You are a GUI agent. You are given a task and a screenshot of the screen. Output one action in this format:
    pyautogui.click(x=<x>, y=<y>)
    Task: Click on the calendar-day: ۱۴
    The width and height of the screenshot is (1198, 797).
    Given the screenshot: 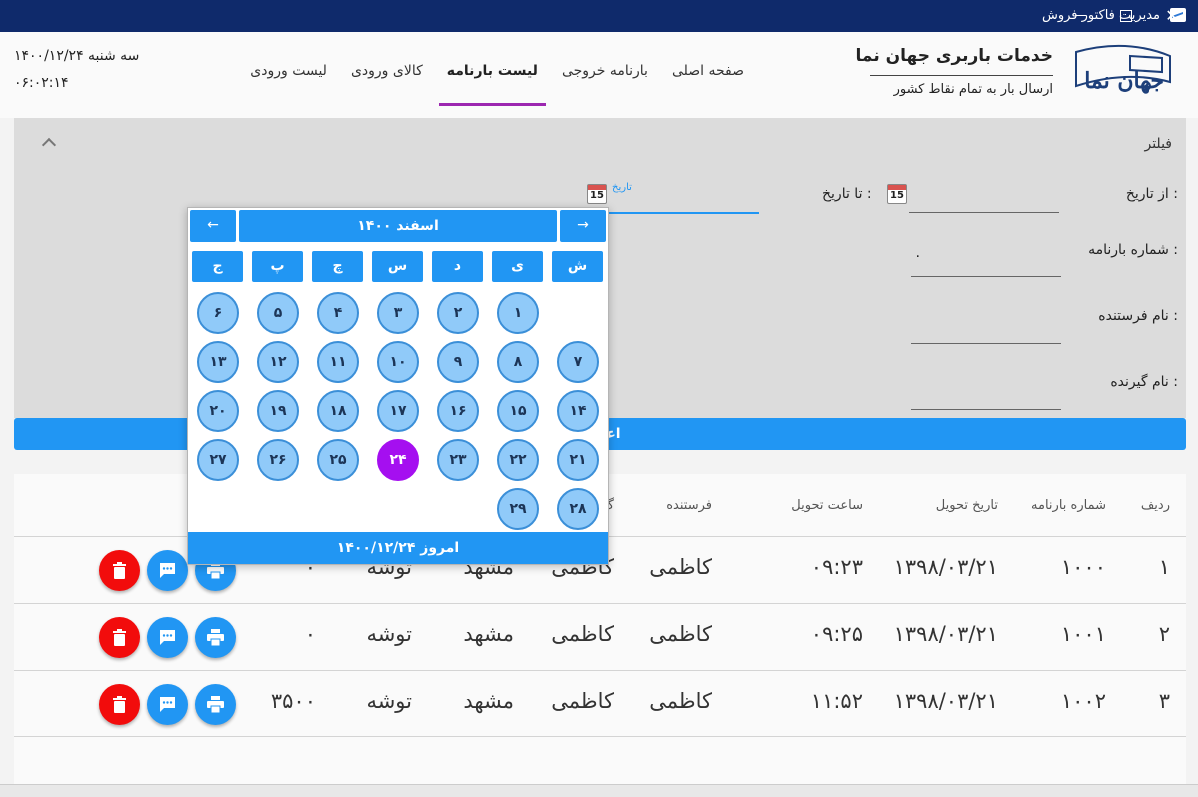 What is the action you would take?
    pyautogui.click(x=578, y=411)
    